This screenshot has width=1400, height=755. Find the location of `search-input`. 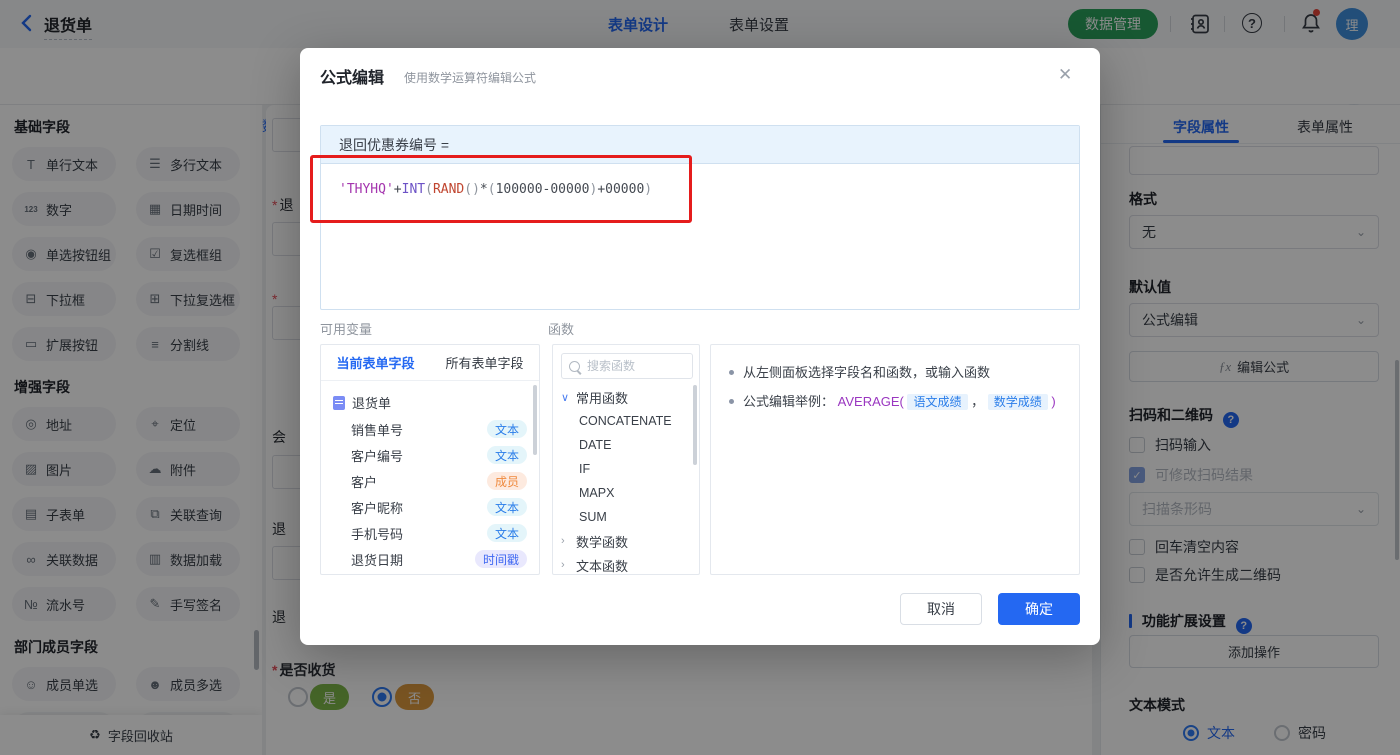

search-input is located at coordinates (632, 366).